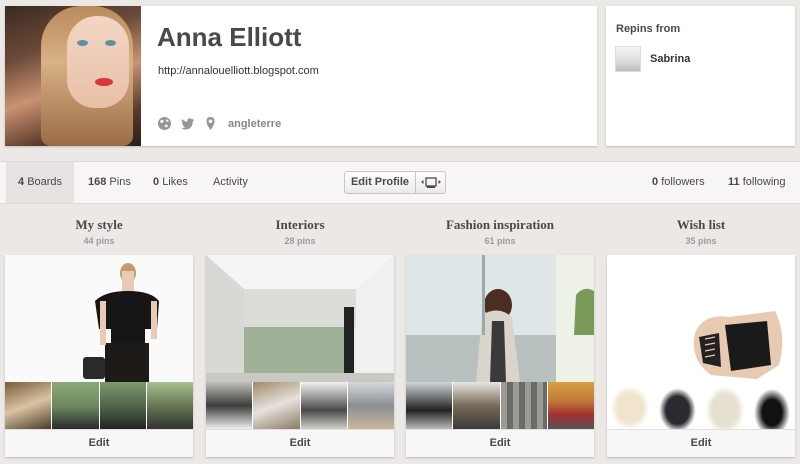 The height and width of the screenshot is (464, 800). I want to click on profile-website-link: http://annalouelliott.blogspot.com, so click(238, 71).